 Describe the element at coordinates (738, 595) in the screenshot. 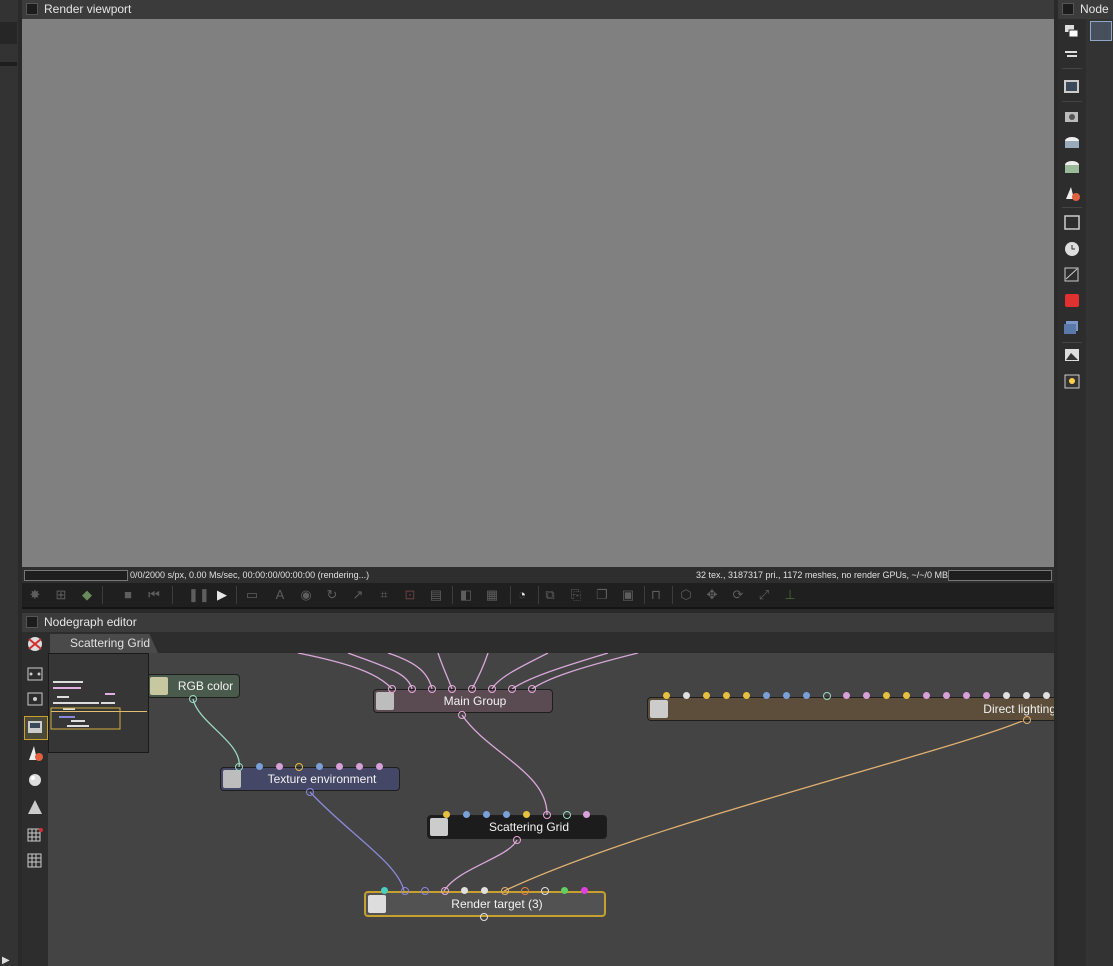

I see `rotate-icon: ⟳` at that location.